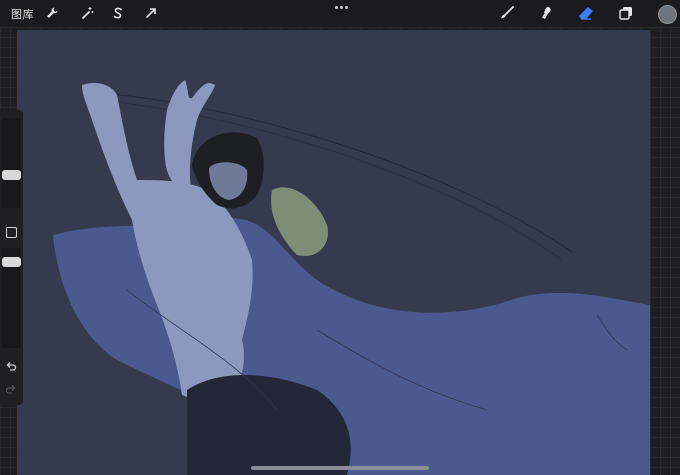 This screenshot has width=680, height=475. I want to click on top-toolbar: 图库, so click(340, 14).